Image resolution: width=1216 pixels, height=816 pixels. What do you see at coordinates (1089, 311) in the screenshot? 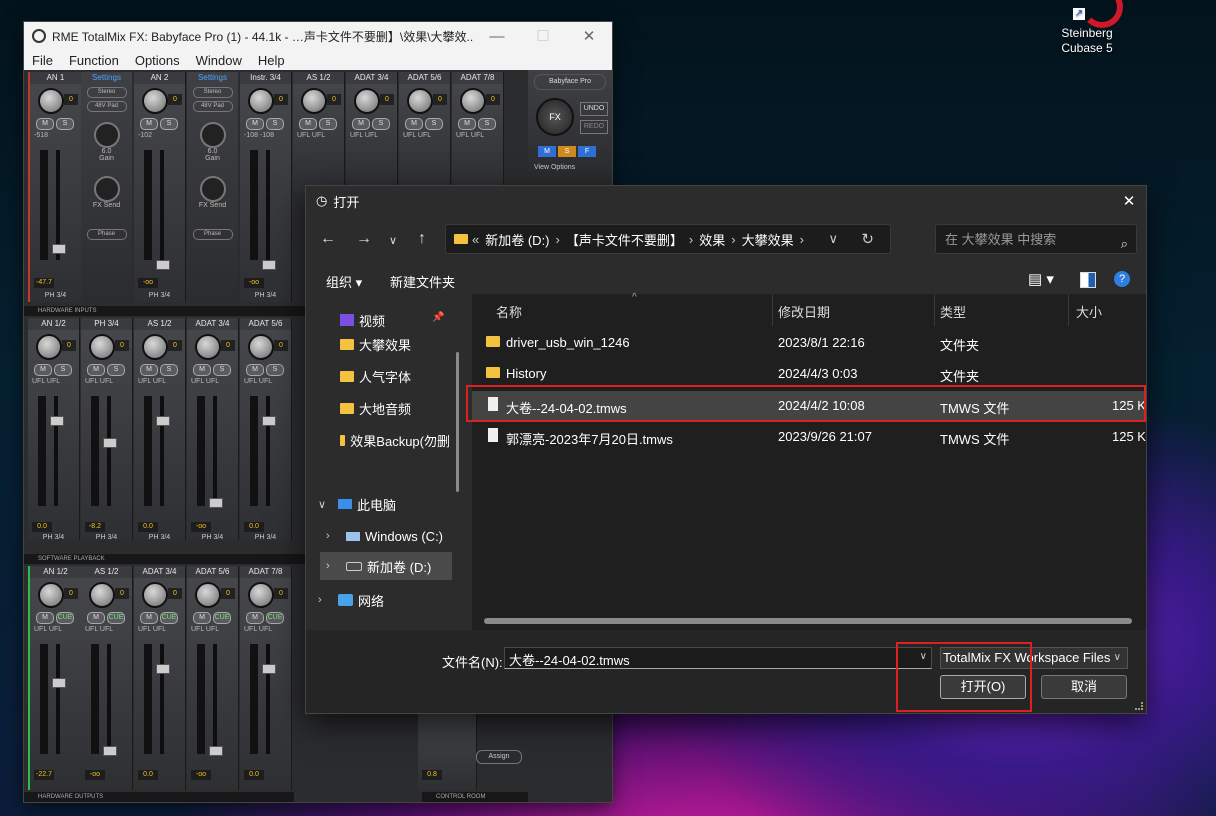
I see `column-header-size: 大小` at bounding box center [1089, 311].